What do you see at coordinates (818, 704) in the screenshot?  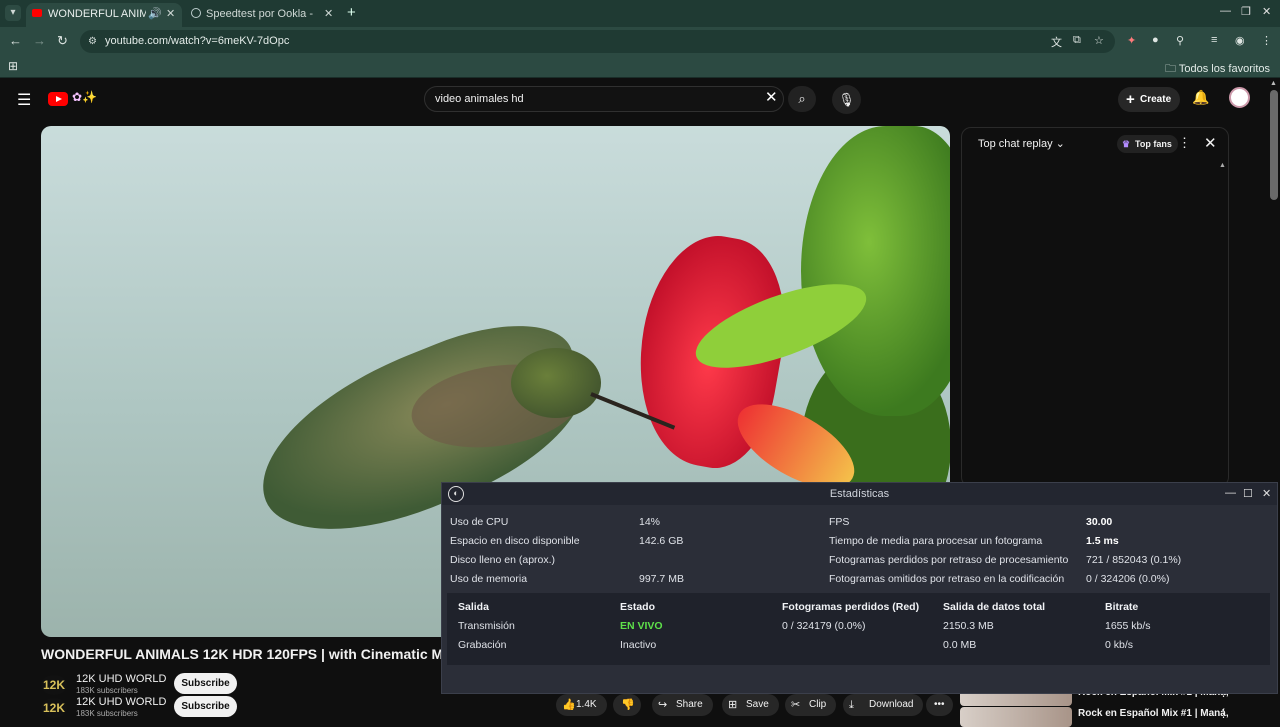 I see `clip-label: Clip` at bounding box center [818, 704].